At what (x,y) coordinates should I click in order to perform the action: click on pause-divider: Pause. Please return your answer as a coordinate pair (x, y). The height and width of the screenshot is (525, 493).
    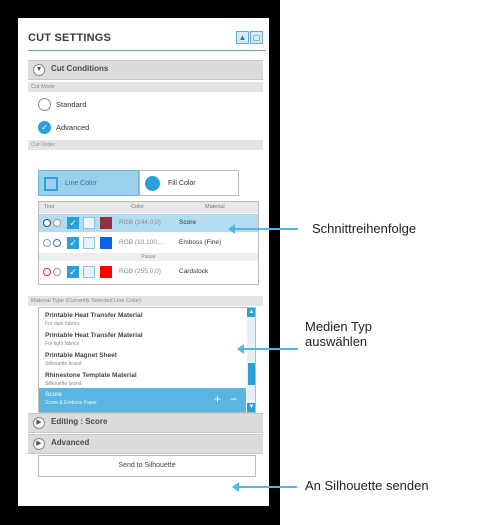
    Looking at the image, I should click on (148, 257).